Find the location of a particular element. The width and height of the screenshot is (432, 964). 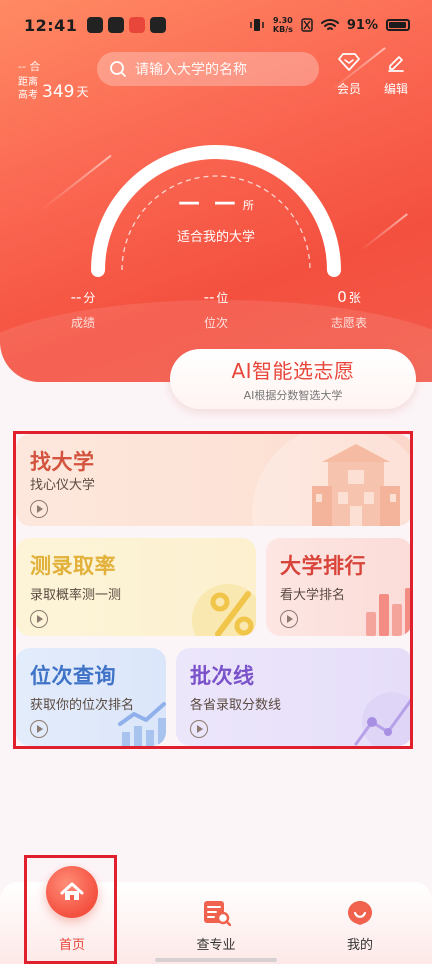

search-input: 请输入大学的名称 is located at coordinates (208, 69).